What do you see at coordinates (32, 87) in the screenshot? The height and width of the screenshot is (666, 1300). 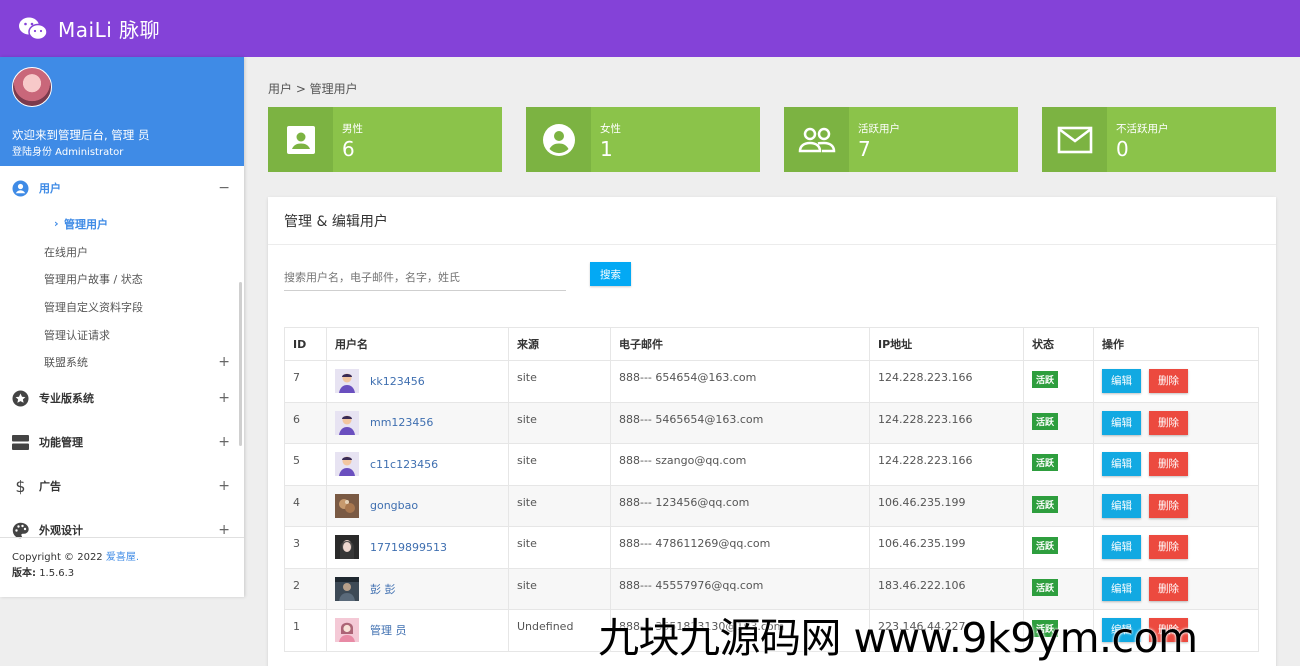 I see `admin-avatar` at bounding box center [32, 87].